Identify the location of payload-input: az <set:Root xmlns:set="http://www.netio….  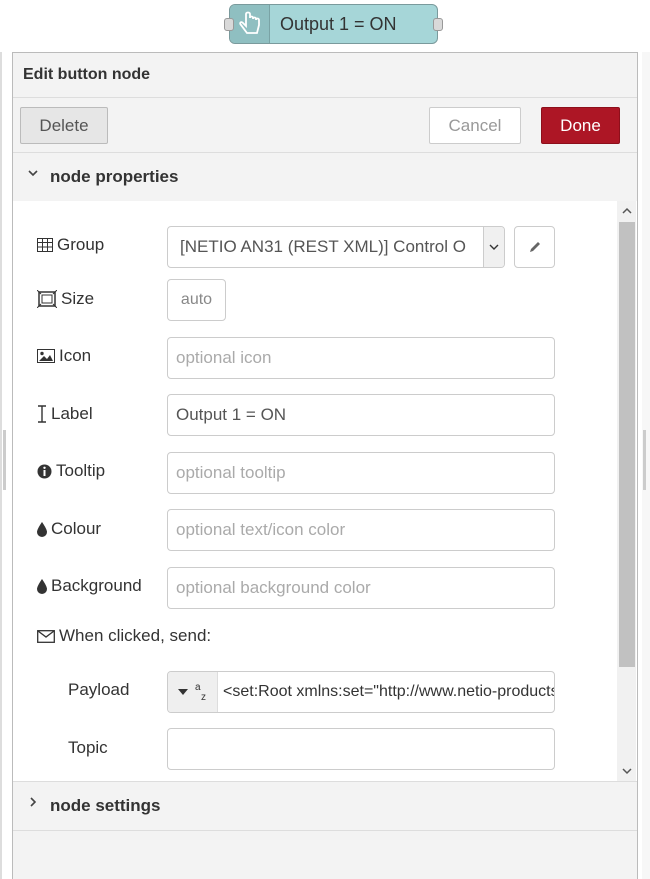
(361, 692).